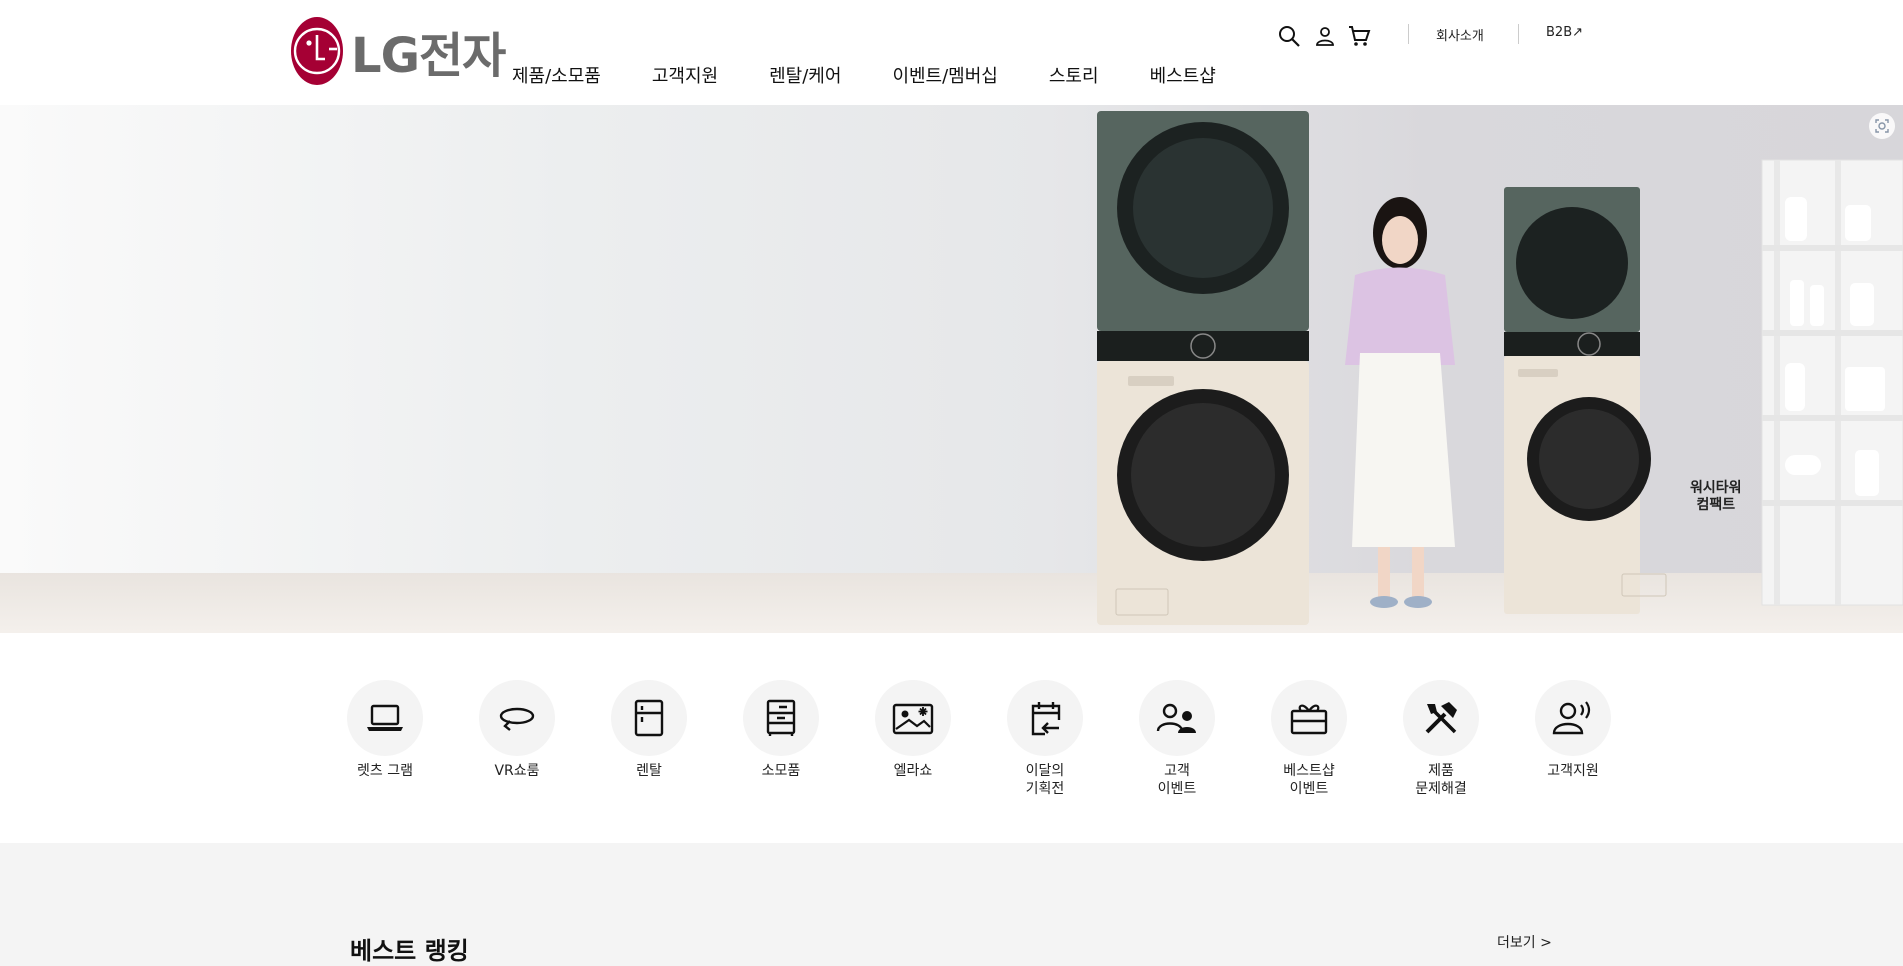  Describe the element at coordinates (1441, 780) in the screenshot. I see `quick-item-label: 제품 문제해결` at that location.